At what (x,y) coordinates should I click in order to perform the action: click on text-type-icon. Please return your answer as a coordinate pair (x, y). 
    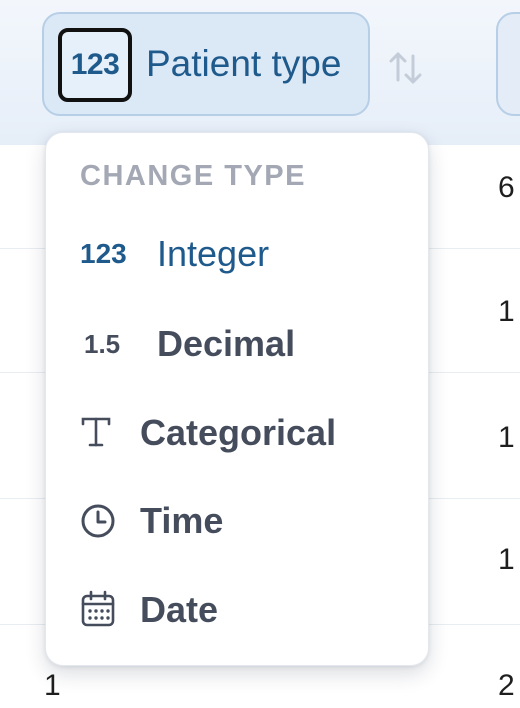
    Looking at the image, I should click on (96, 432).